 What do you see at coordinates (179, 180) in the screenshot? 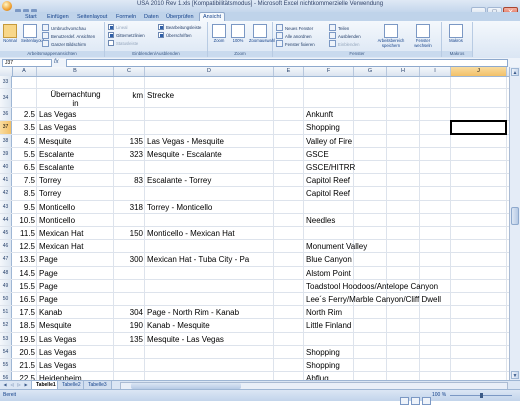
I see `cell-d: Escalante - Torrey` at bounding box center [179, 180].